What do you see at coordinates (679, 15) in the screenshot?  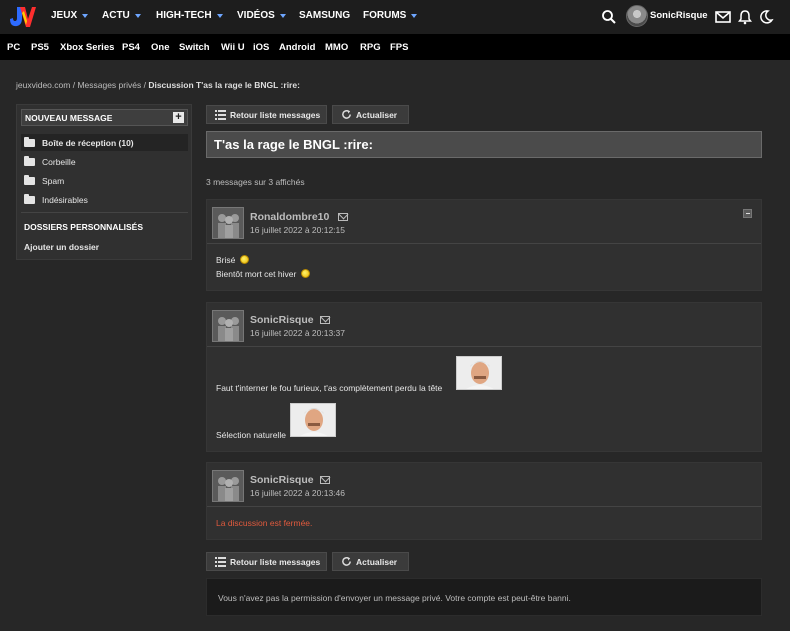 I see `username: SonicRisque` at bounding box center [679, 15].